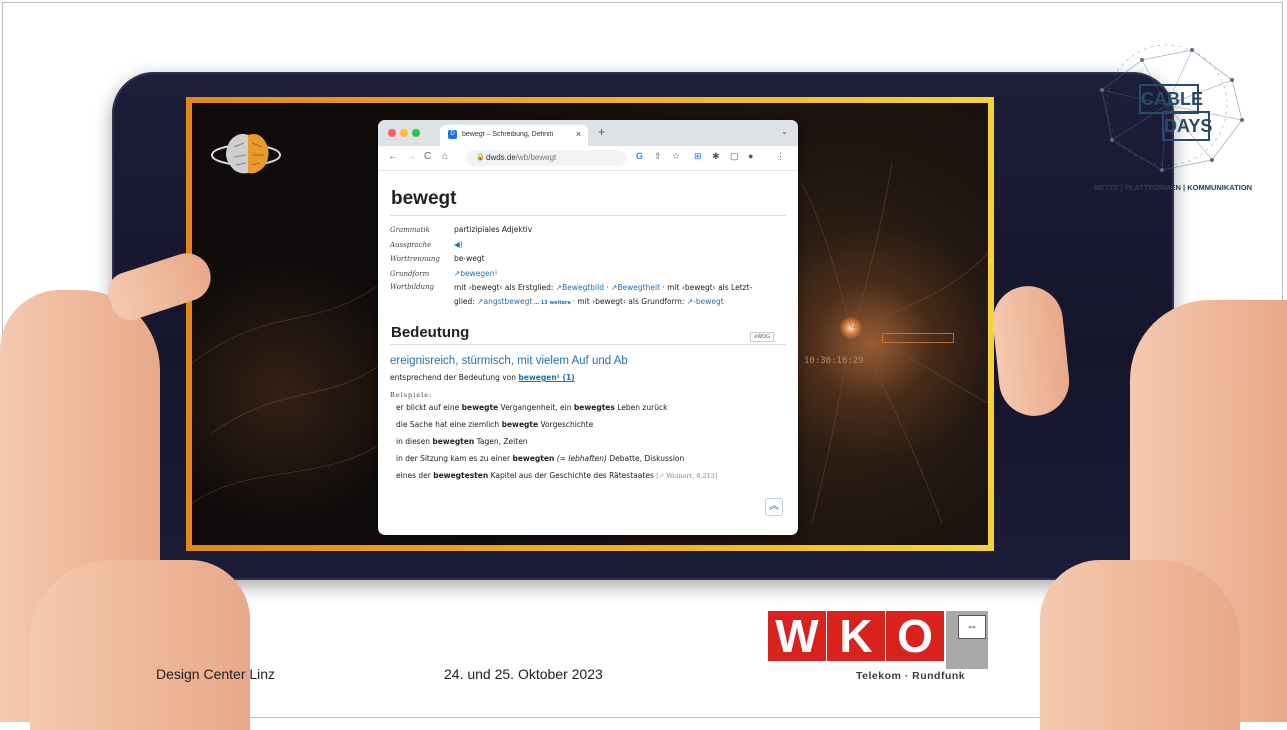  I want to click on timecode: 10:30:16:29, so click(834, 361).